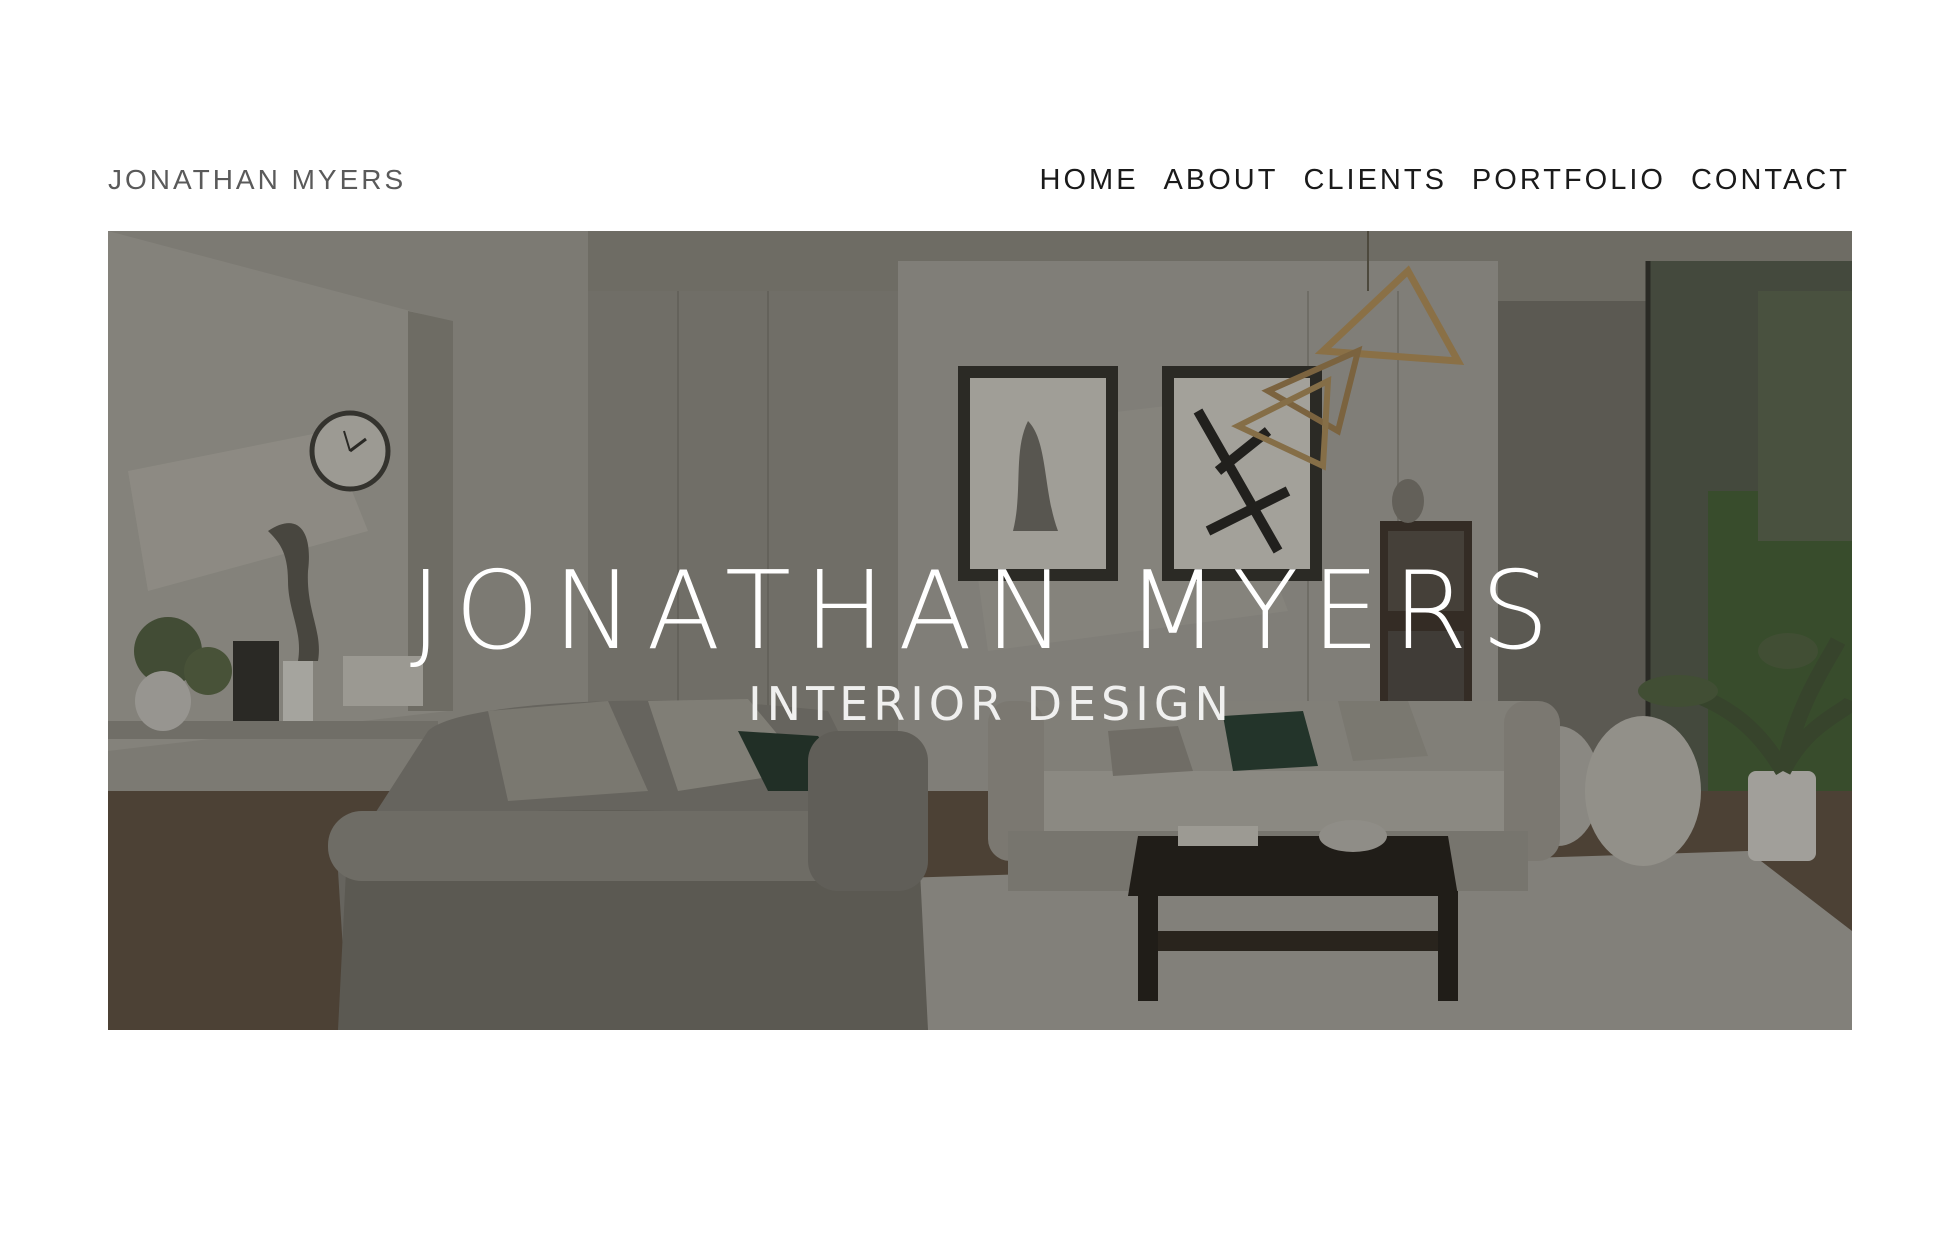 The width and height of the screenshot is (1954, 1250). I want to click on nav-about: ABOUT, so click(1221, 180).